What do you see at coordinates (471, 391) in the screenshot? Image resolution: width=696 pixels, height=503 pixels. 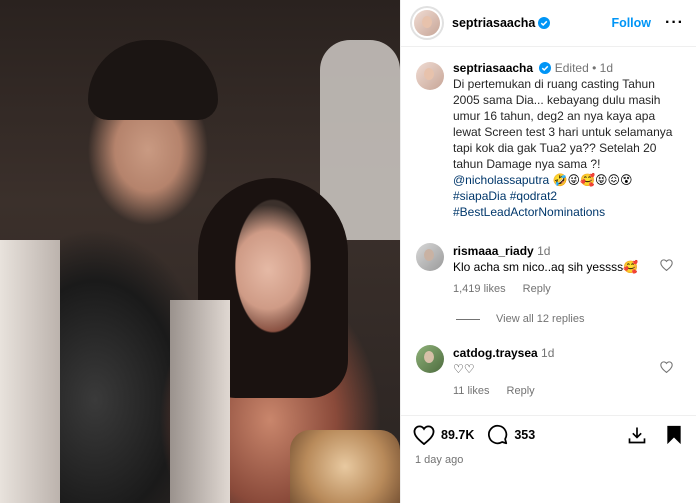 I see `comment-likes: 11 likes` at bounding box center [471, 391].